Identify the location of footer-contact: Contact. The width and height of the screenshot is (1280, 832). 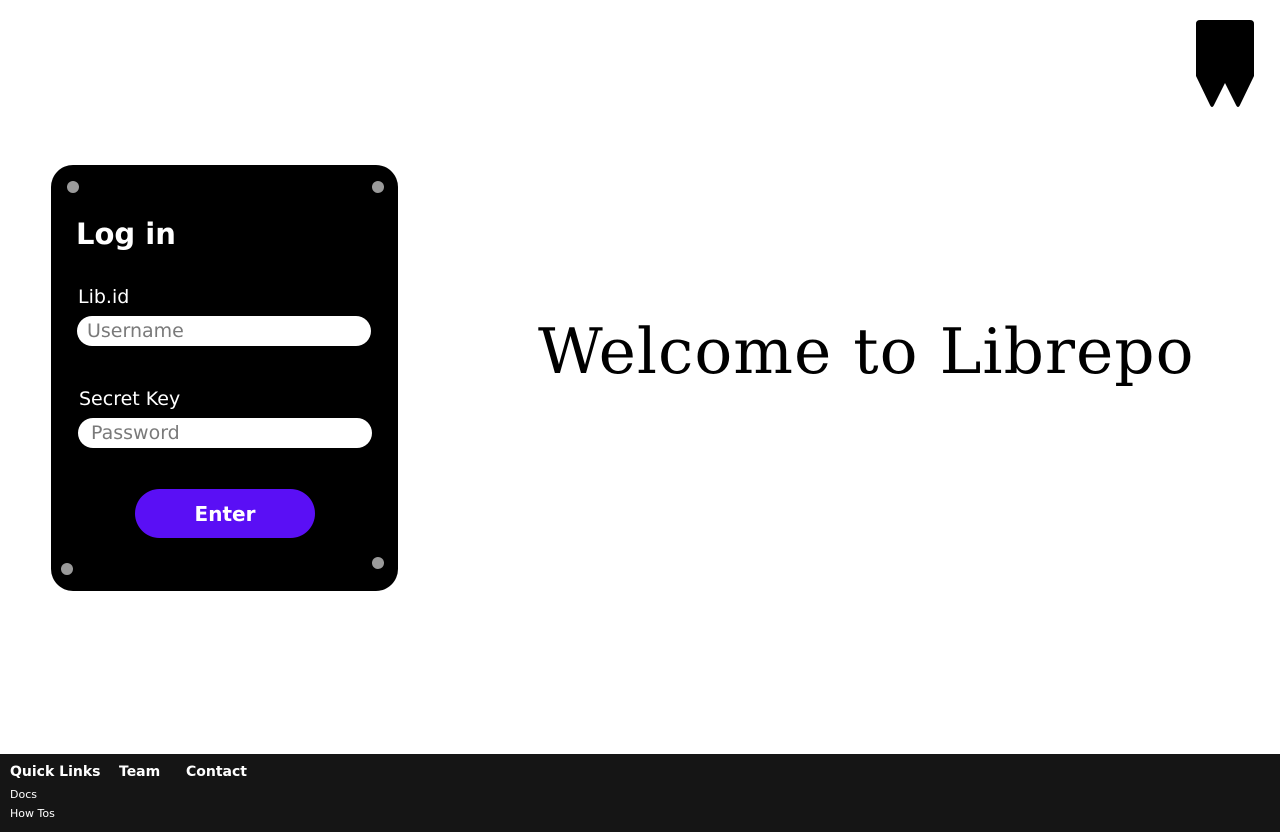
(216, 772).